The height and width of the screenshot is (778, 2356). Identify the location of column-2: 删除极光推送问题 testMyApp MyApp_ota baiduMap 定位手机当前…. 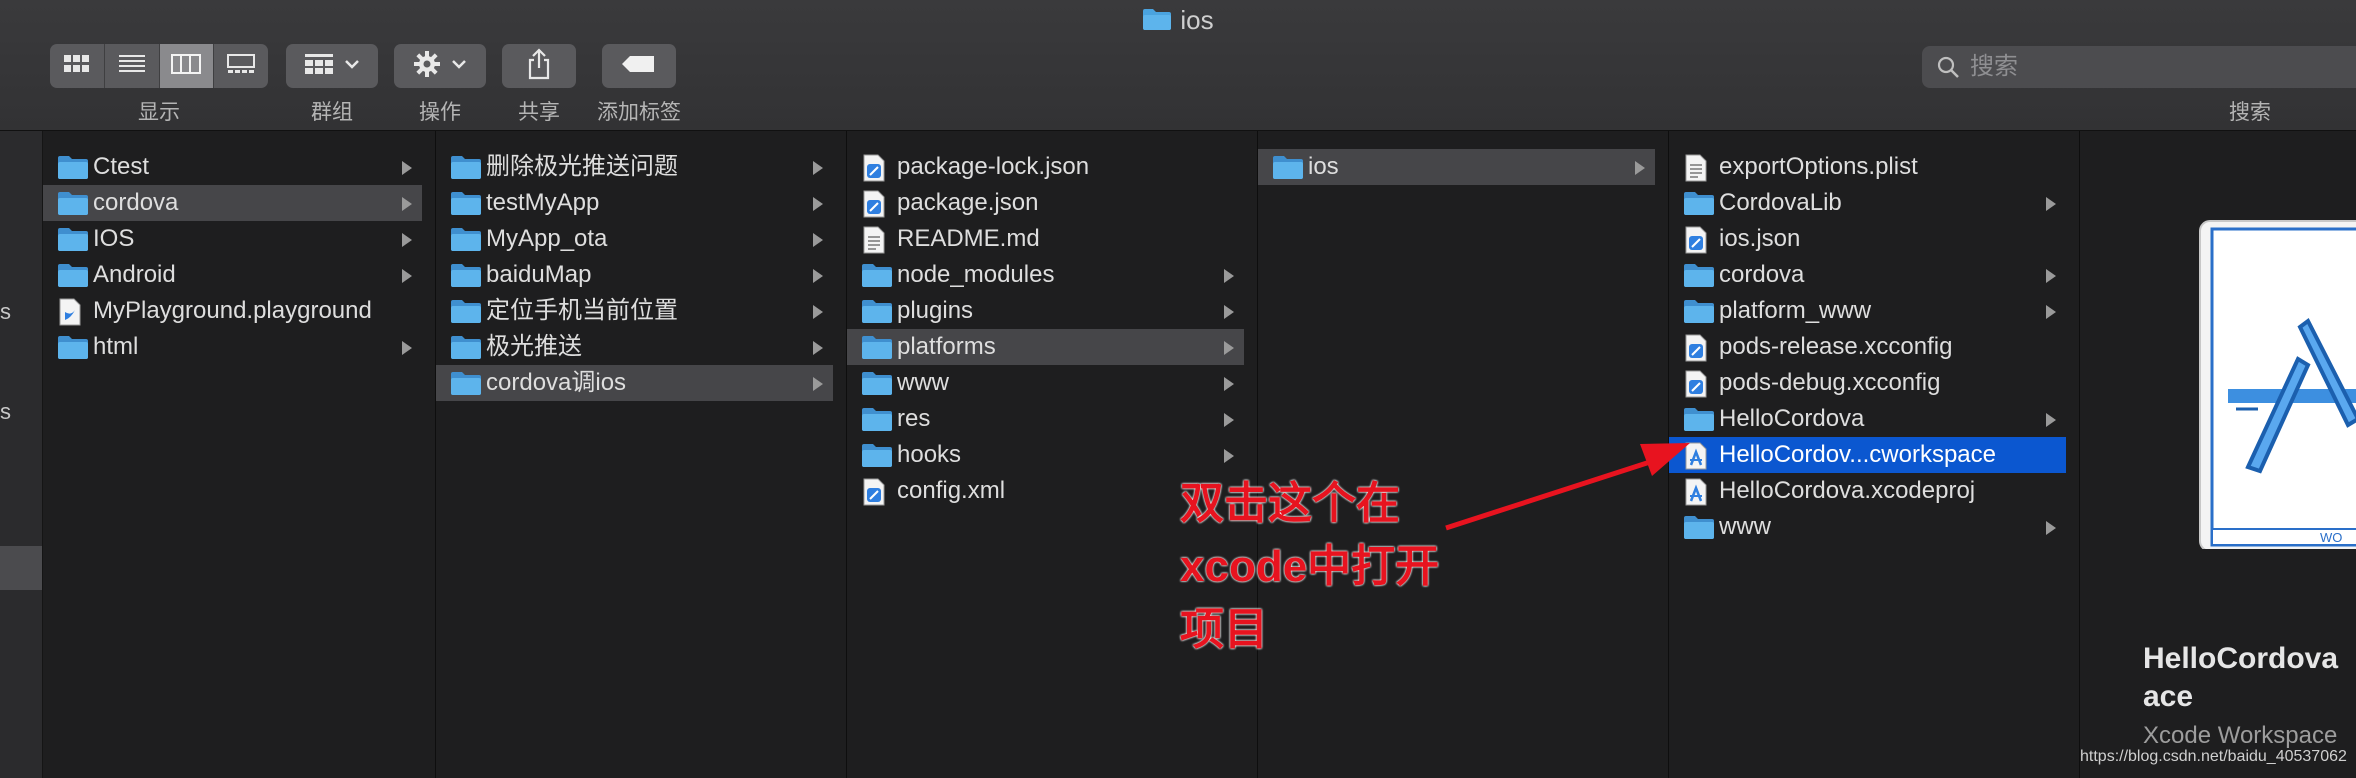
(641, 454).